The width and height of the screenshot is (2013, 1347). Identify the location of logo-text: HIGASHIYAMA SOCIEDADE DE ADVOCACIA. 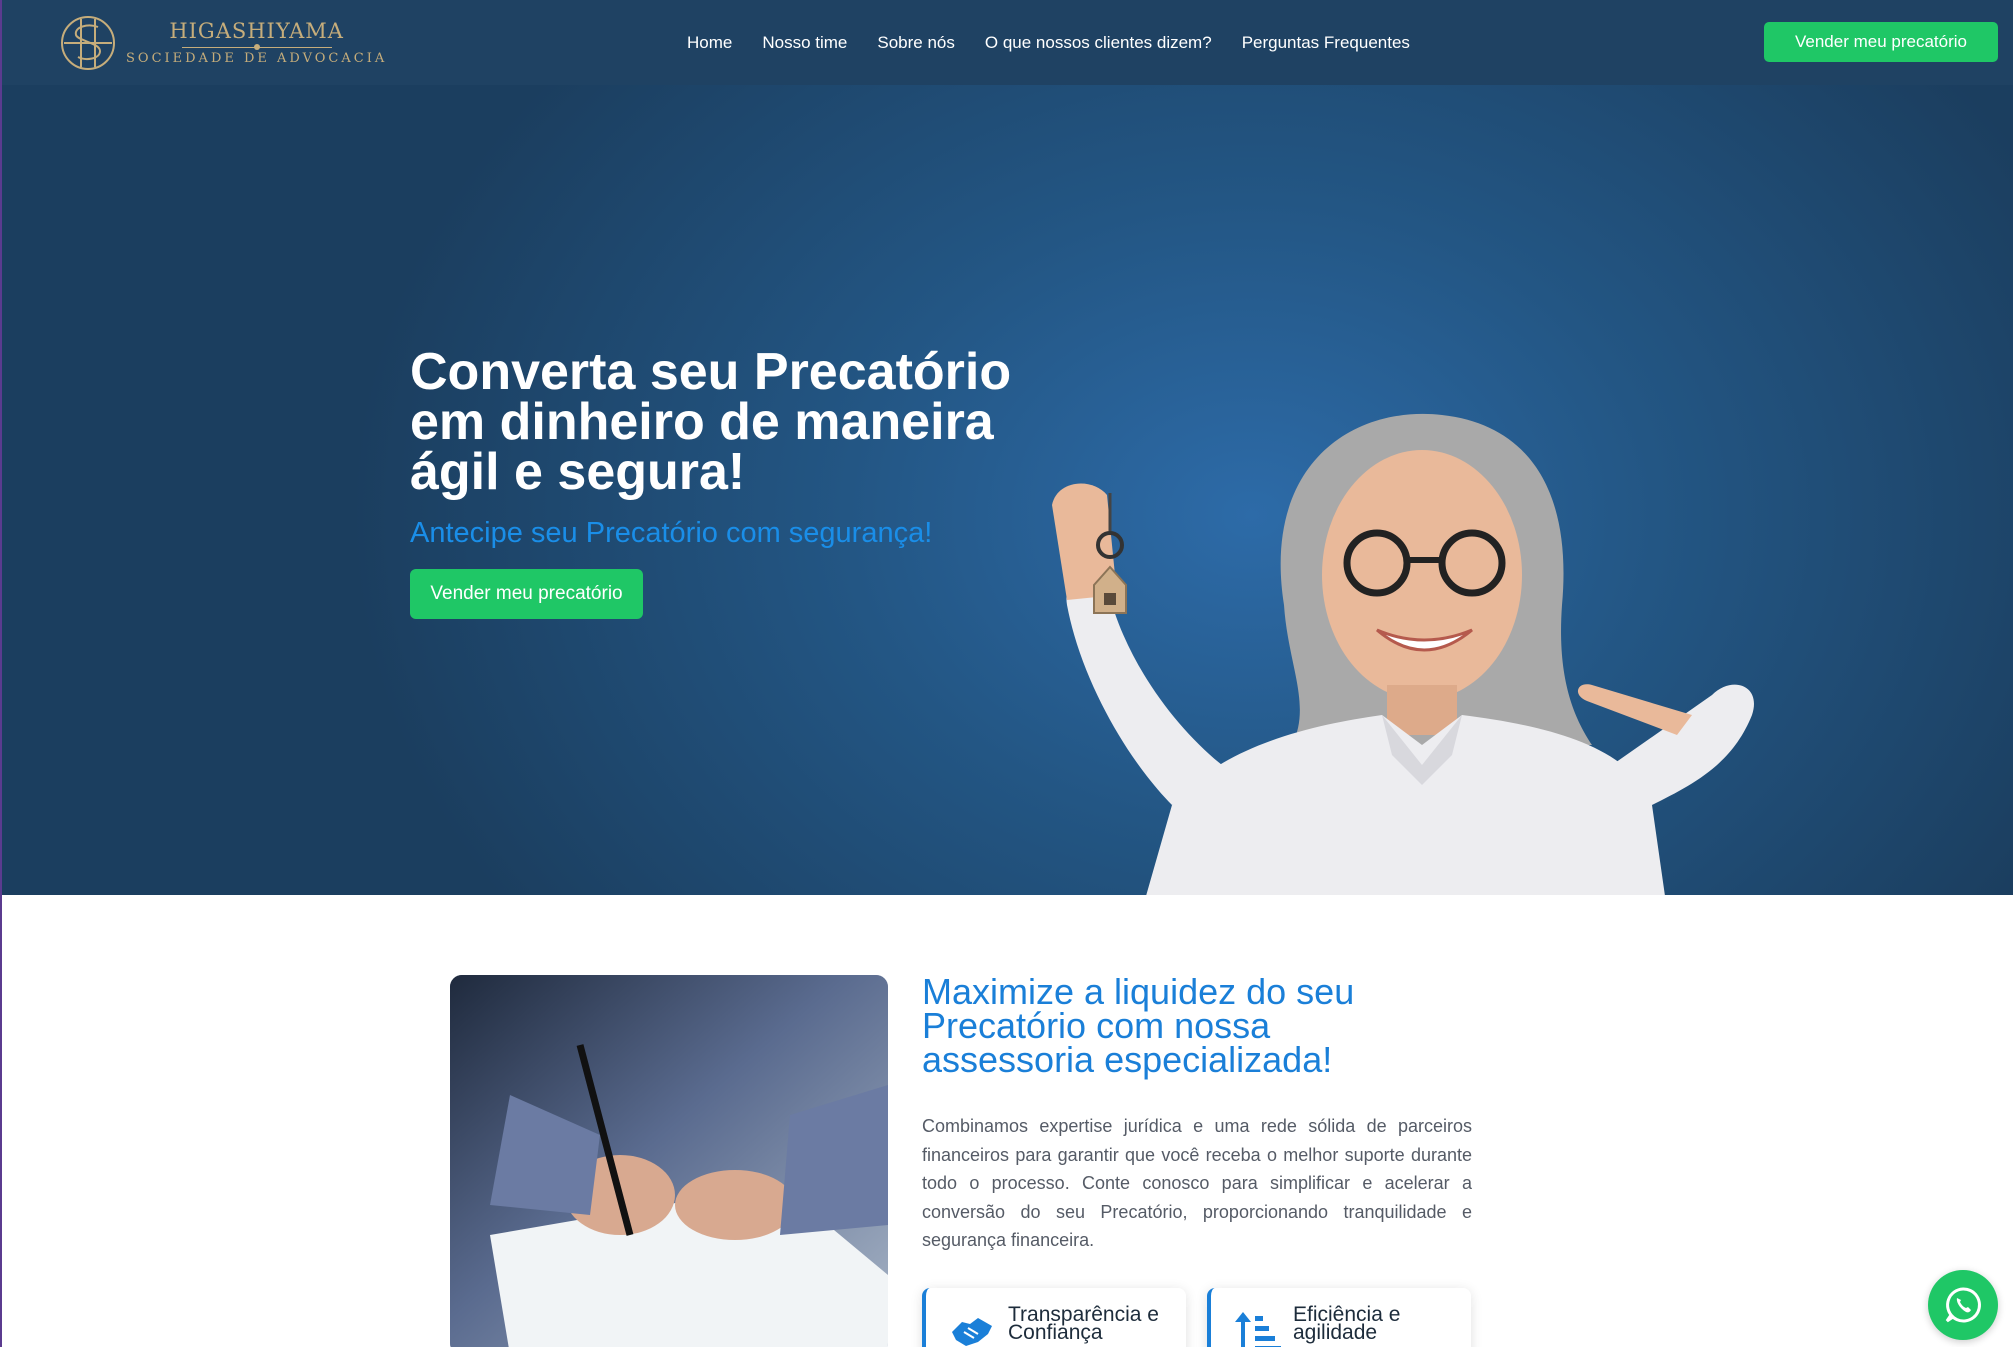
(256, 43).